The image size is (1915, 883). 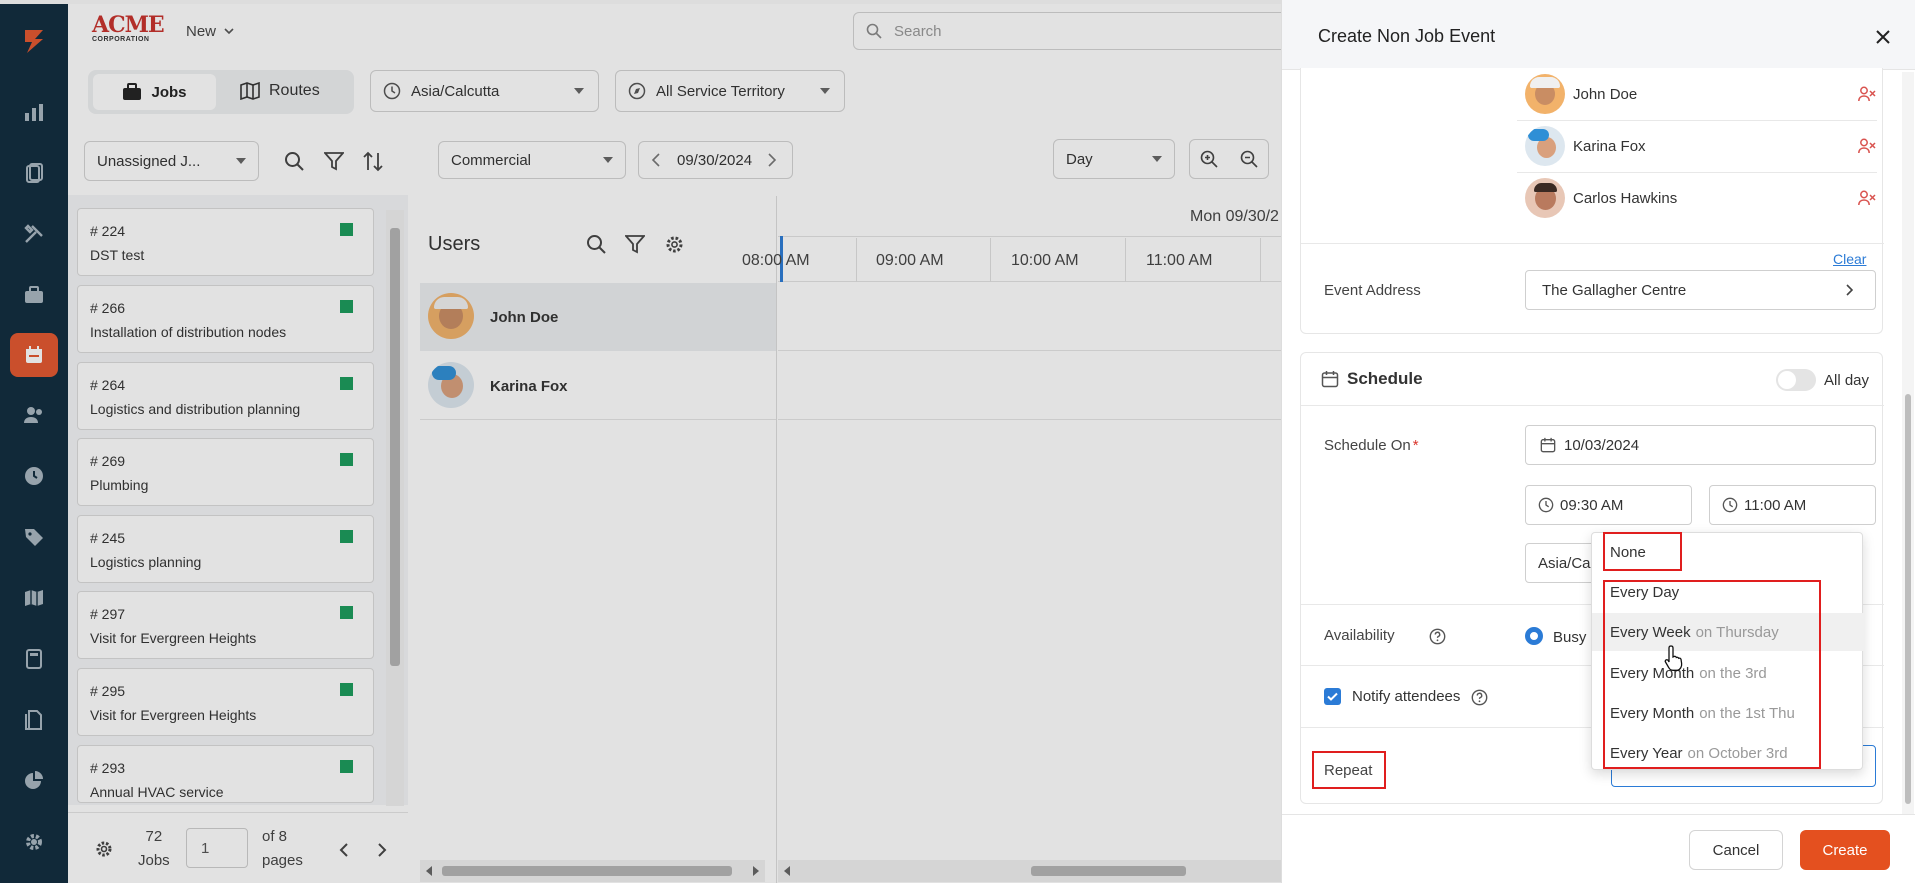 I want to click on tag-icon, so click(x=34, y=537).